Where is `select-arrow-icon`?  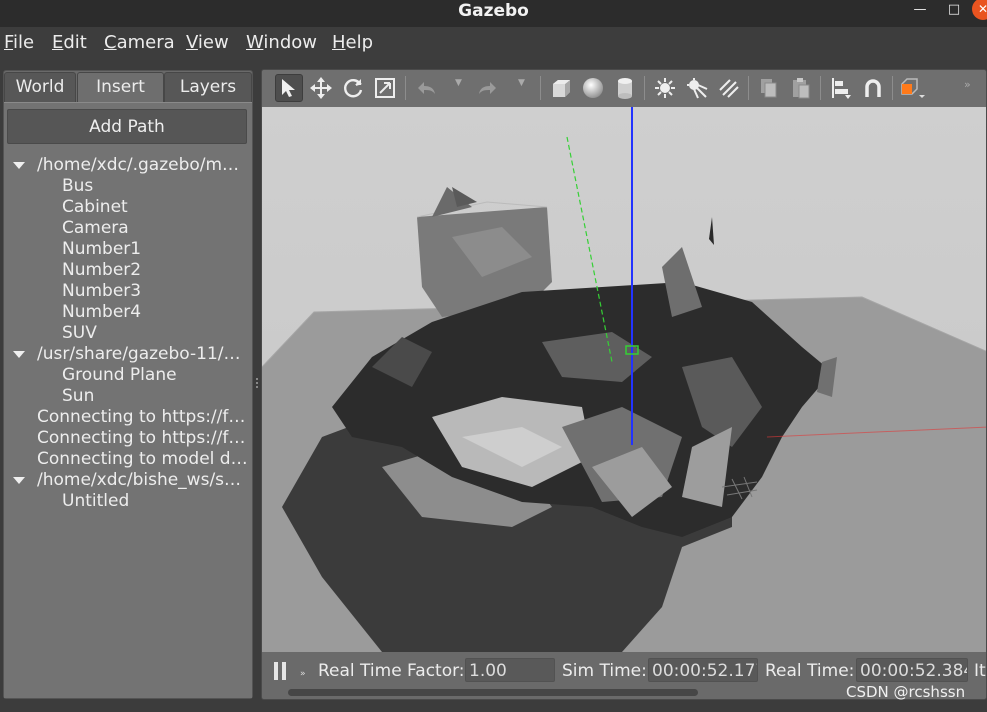 select-arrow-icon is located at coordinates (289, 88).